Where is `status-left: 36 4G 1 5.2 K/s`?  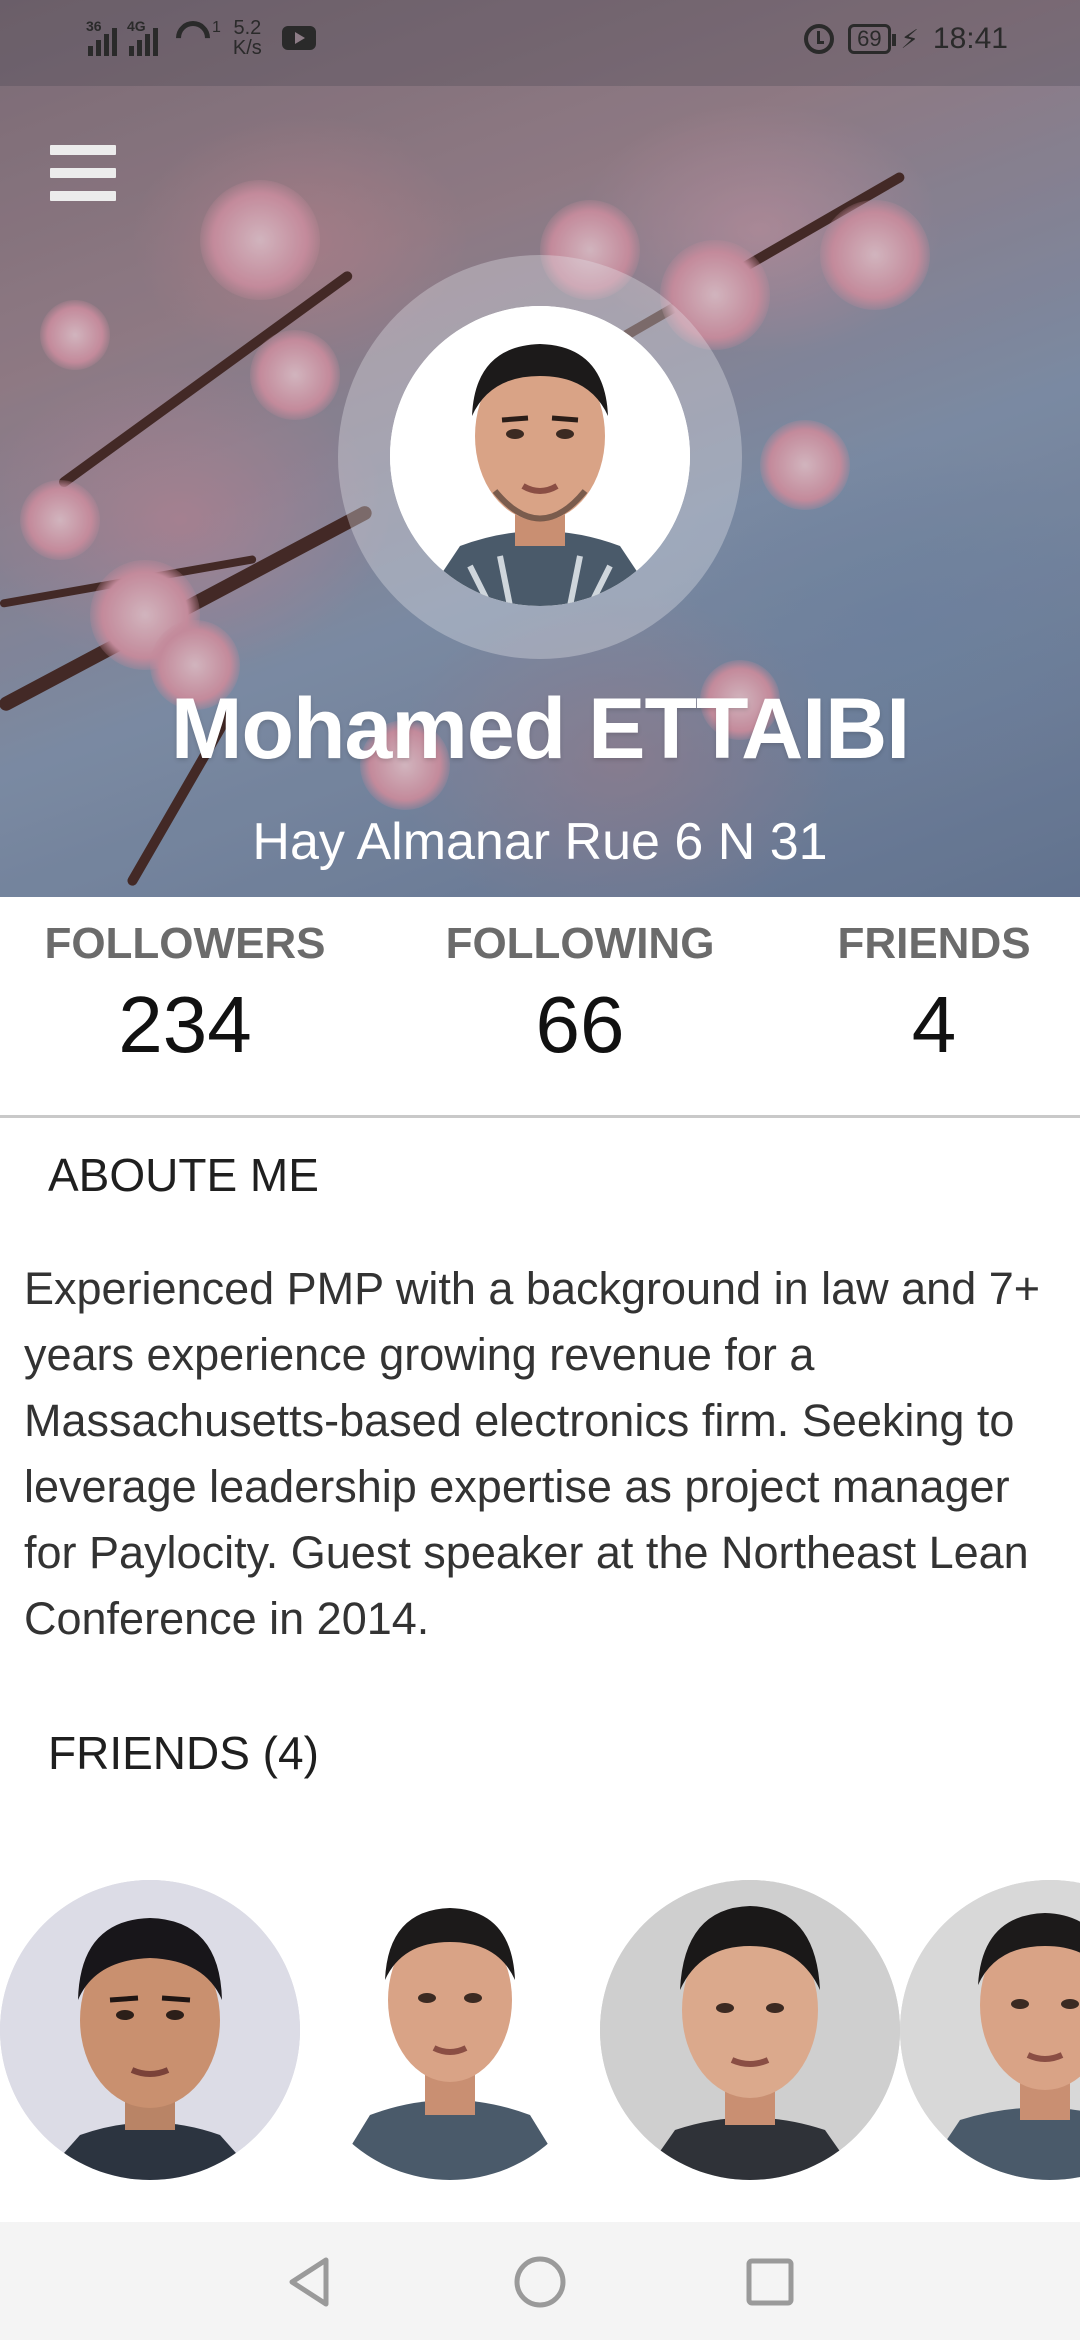 status-left: 36 4G 1 5.2 K/s is located at coordinates (201, 38).